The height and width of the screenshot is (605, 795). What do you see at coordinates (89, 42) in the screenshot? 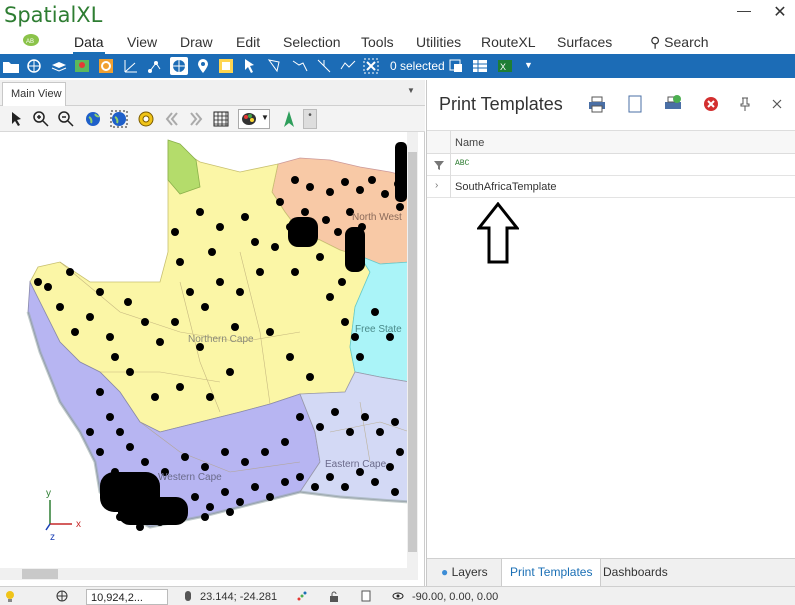
I see `tab-data: Data` at bounding box center [89, 42].